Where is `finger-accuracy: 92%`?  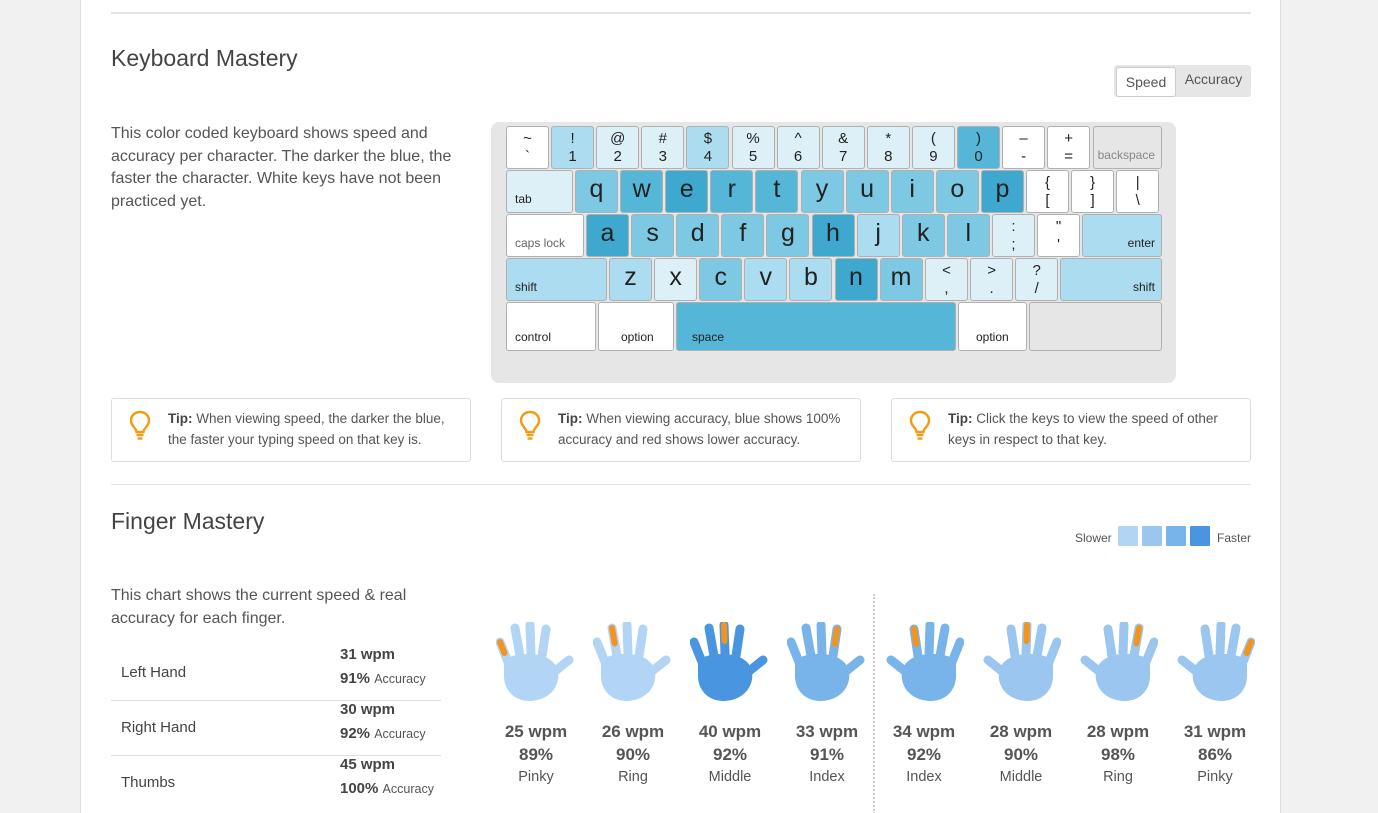 finger-accuracy: 92% is located at coordinates (730, 754).